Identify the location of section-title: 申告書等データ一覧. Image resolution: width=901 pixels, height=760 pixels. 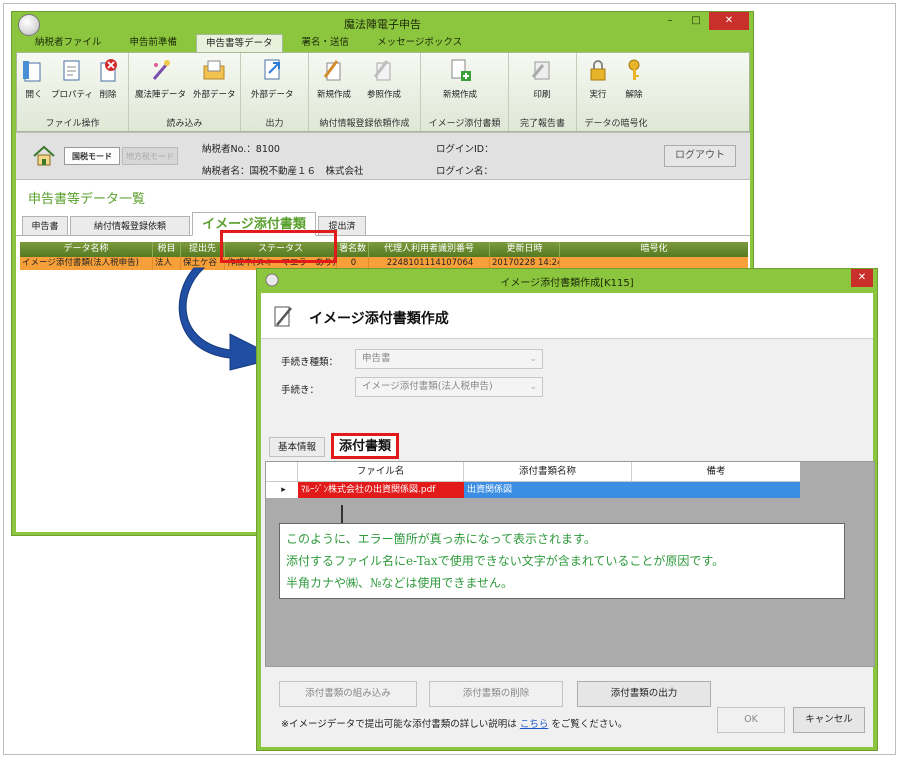
(87, 199).